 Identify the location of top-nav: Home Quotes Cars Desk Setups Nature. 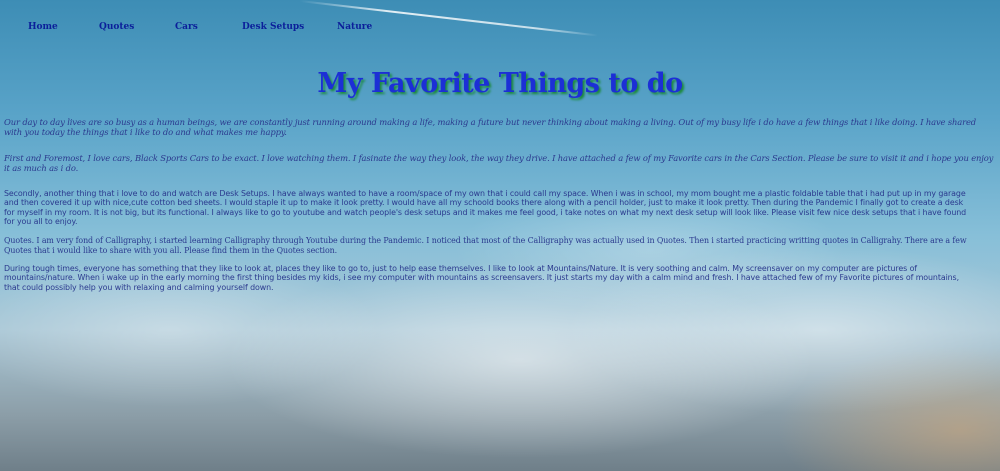
(500, 29).